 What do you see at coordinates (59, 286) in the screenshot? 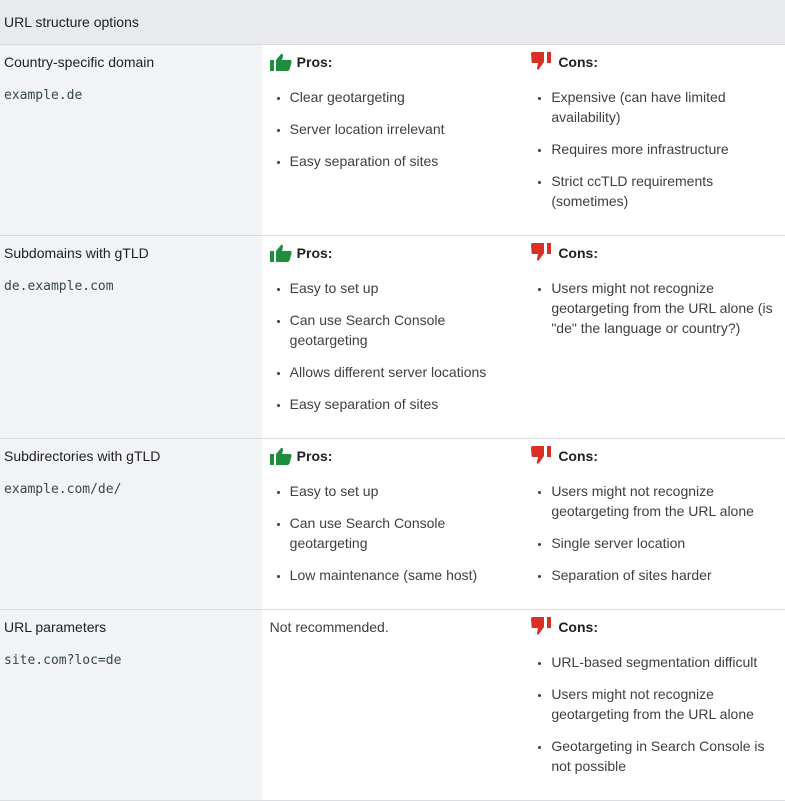
I see `option-example-url: de.example.com` at bounding box center [59, 286].